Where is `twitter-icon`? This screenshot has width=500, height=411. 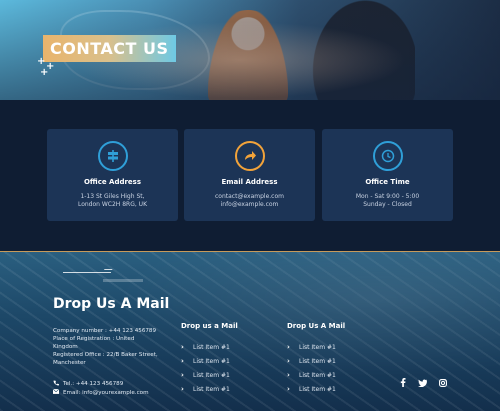
twitter-icon is located at coordinates (422, 382).